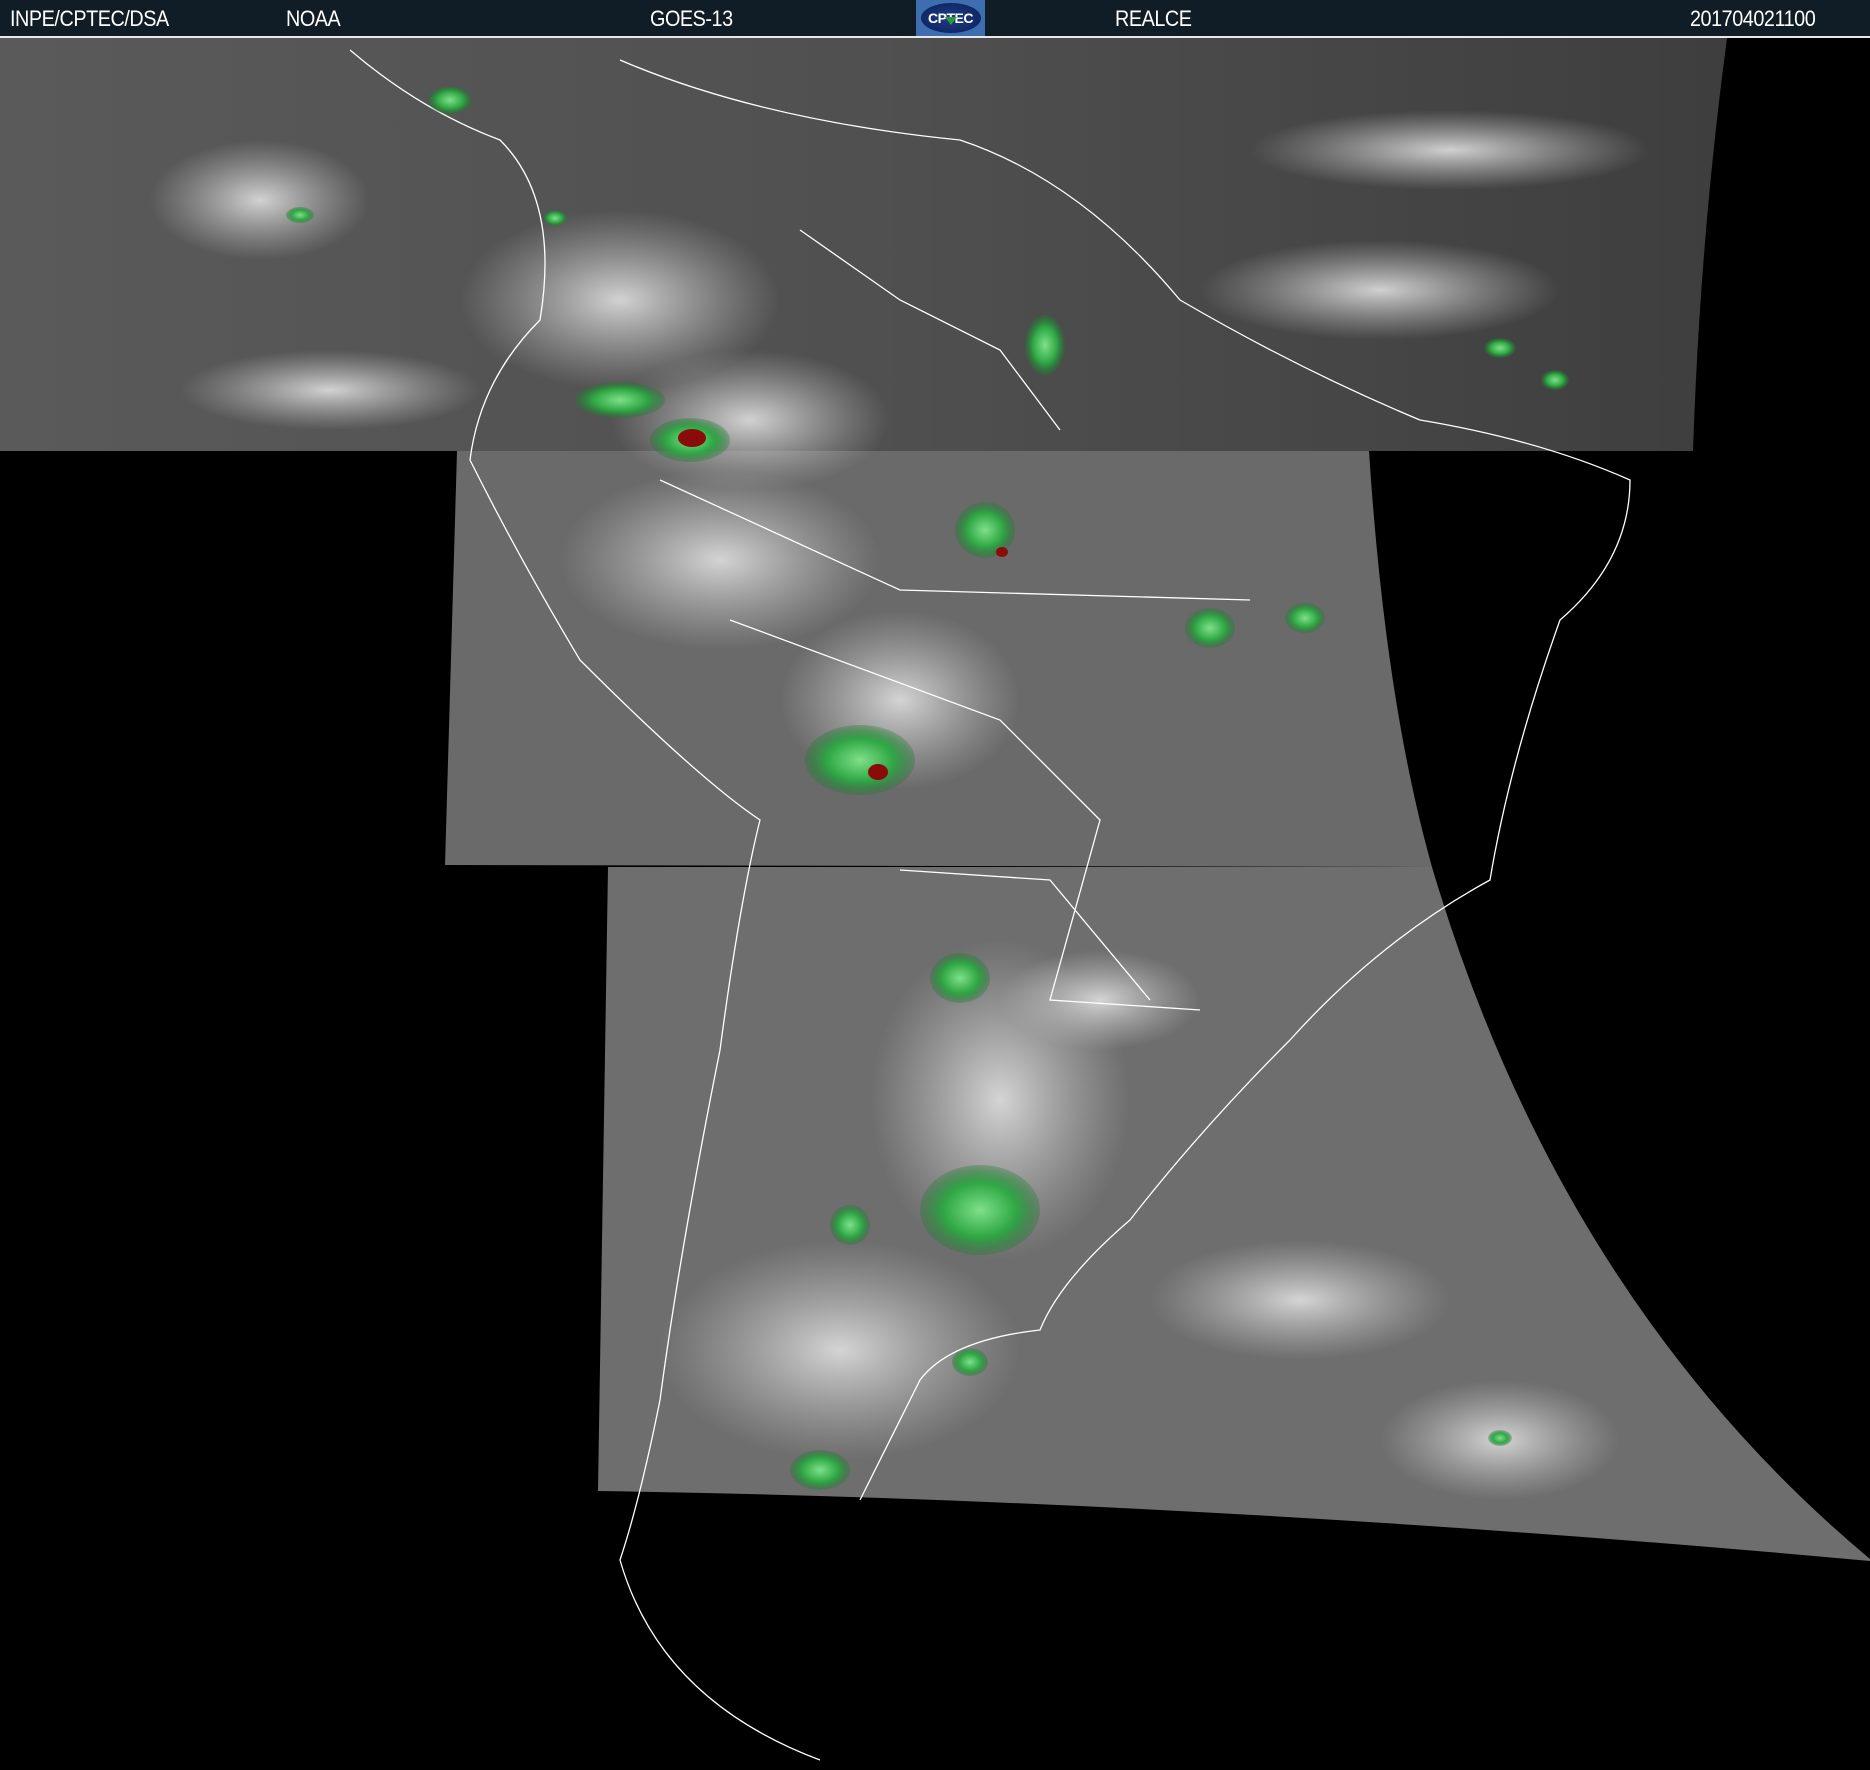 This screenshot has width=1870, height=1770. I want to click on timestamp-label: 201704021100, so click(1753, 18).